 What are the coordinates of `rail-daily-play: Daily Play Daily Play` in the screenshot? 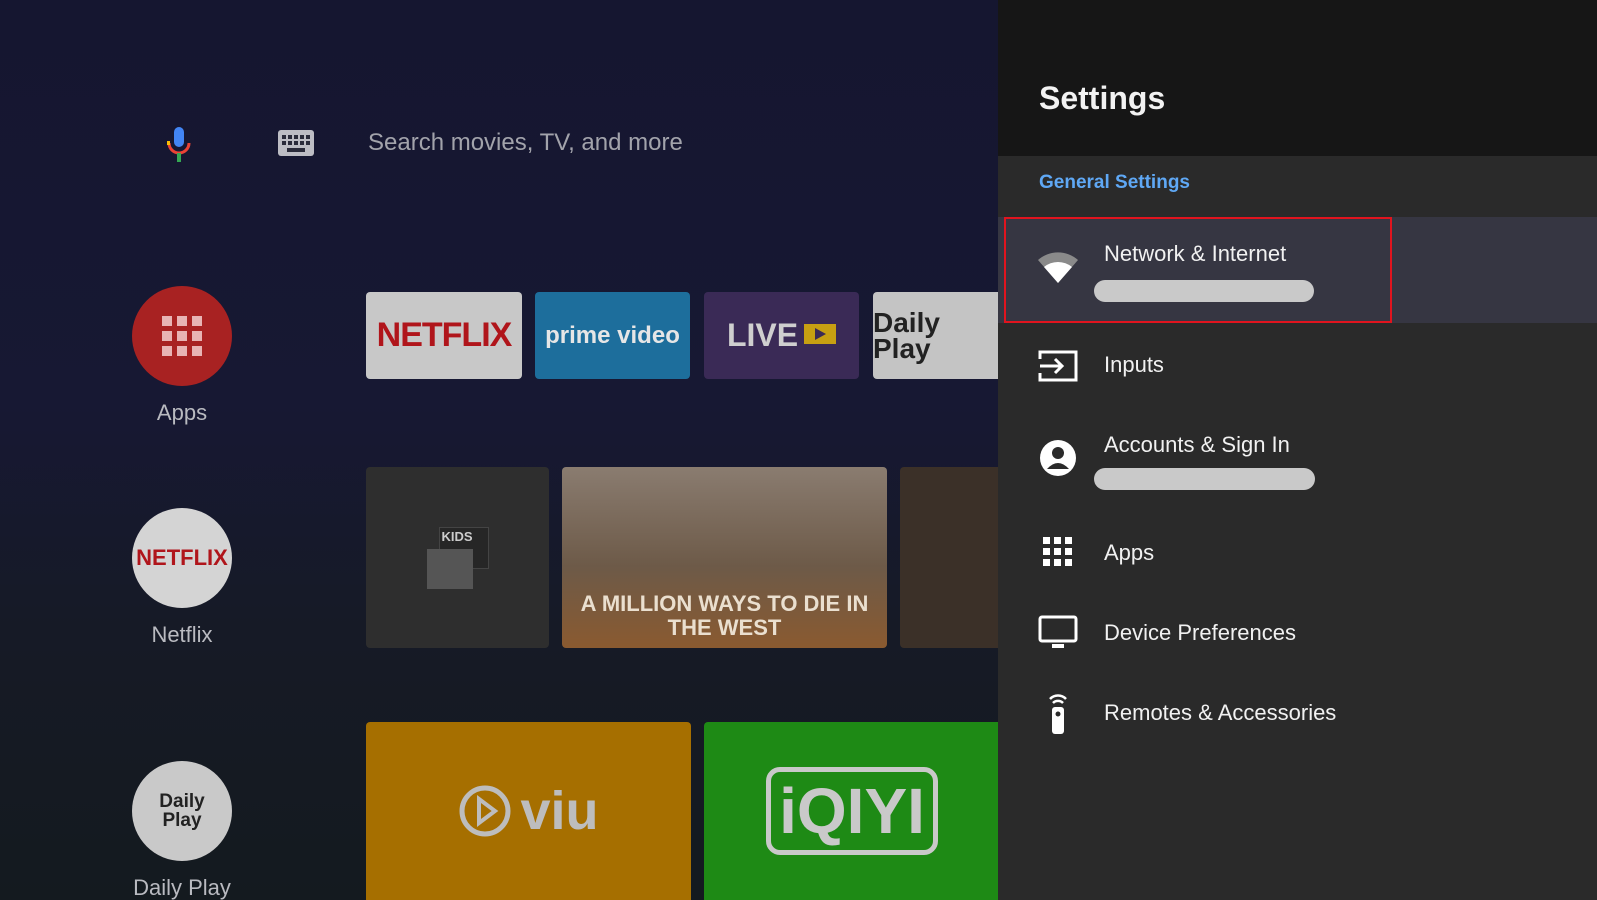 It's located at (182, 830).